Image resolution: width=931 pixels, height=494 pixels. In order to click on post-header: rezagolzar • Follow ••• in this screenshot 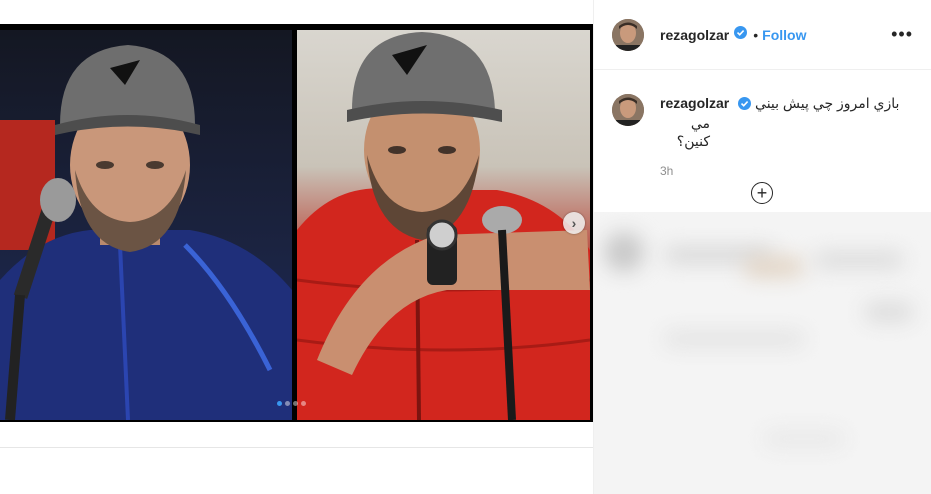, I will do `click(762, 35)`.